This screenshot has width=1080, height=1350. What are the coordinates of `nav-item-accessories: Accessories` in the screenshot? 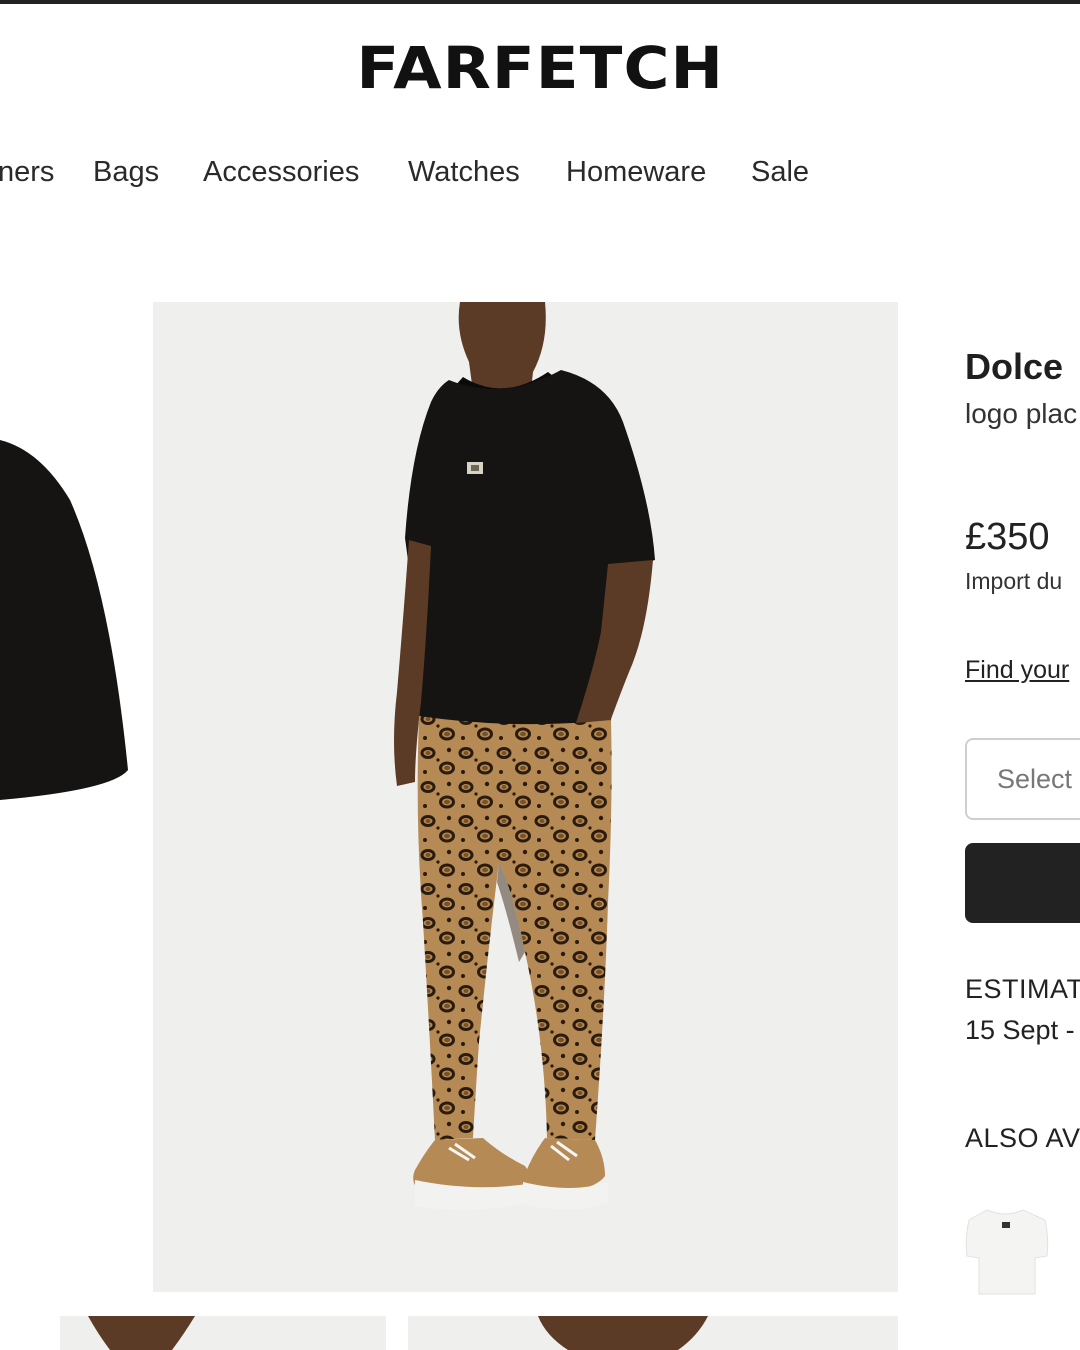 It's located at (281, 172).